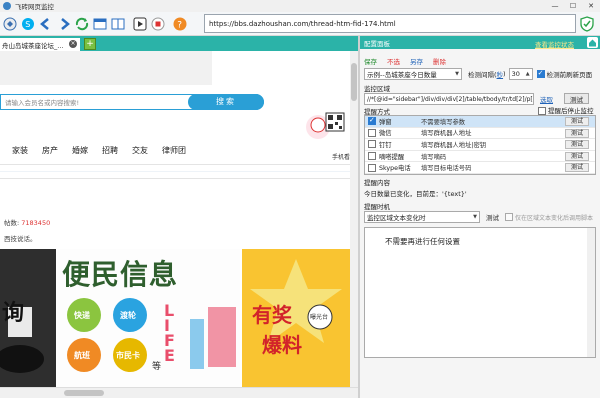 This screenshot has width=600, height=398. Describe the element at coordinates (385, 145) in the screenshot. I see `alert-name: 钉钉` at that location.